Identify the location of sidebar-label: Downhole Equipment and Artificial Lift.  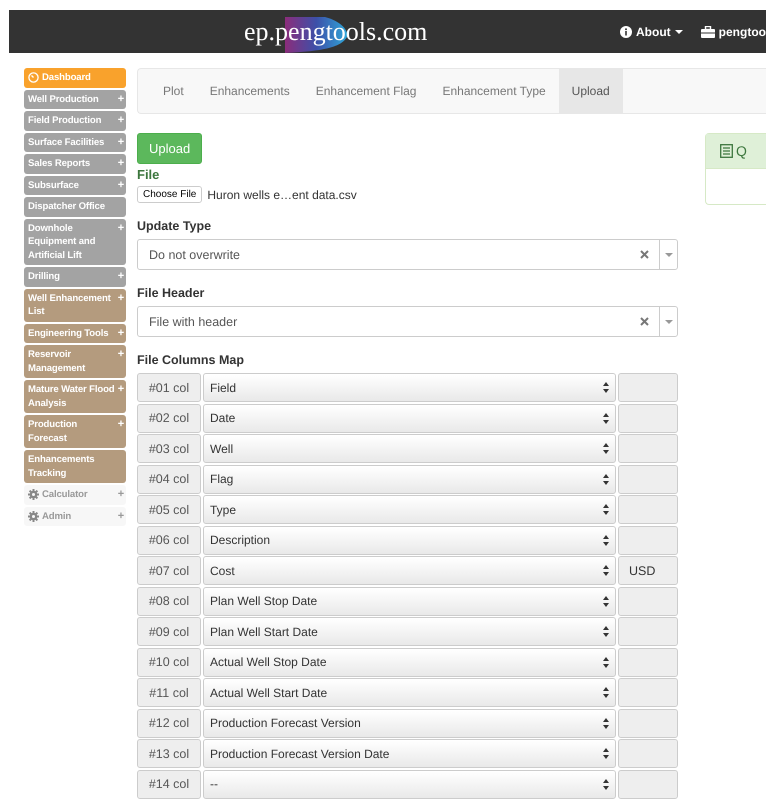
(62, 242).